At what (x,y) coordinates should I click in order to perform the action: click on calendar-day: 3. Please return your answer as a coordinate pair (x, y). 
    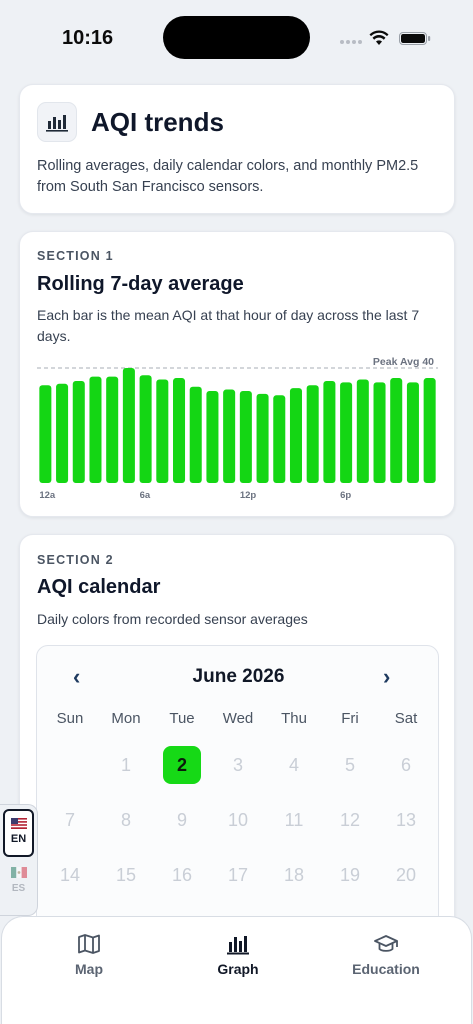
    Looking at the image, I should click on (238, 765).